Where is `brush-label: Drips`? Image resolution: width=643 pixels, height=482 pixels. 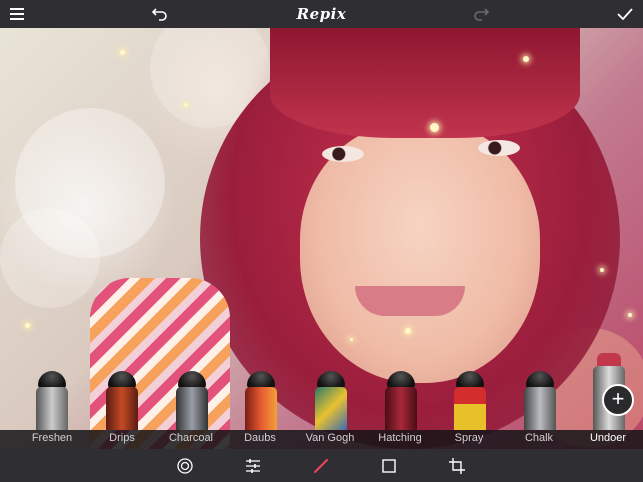 brush-label: Drips is located at coordinates (122, 438).